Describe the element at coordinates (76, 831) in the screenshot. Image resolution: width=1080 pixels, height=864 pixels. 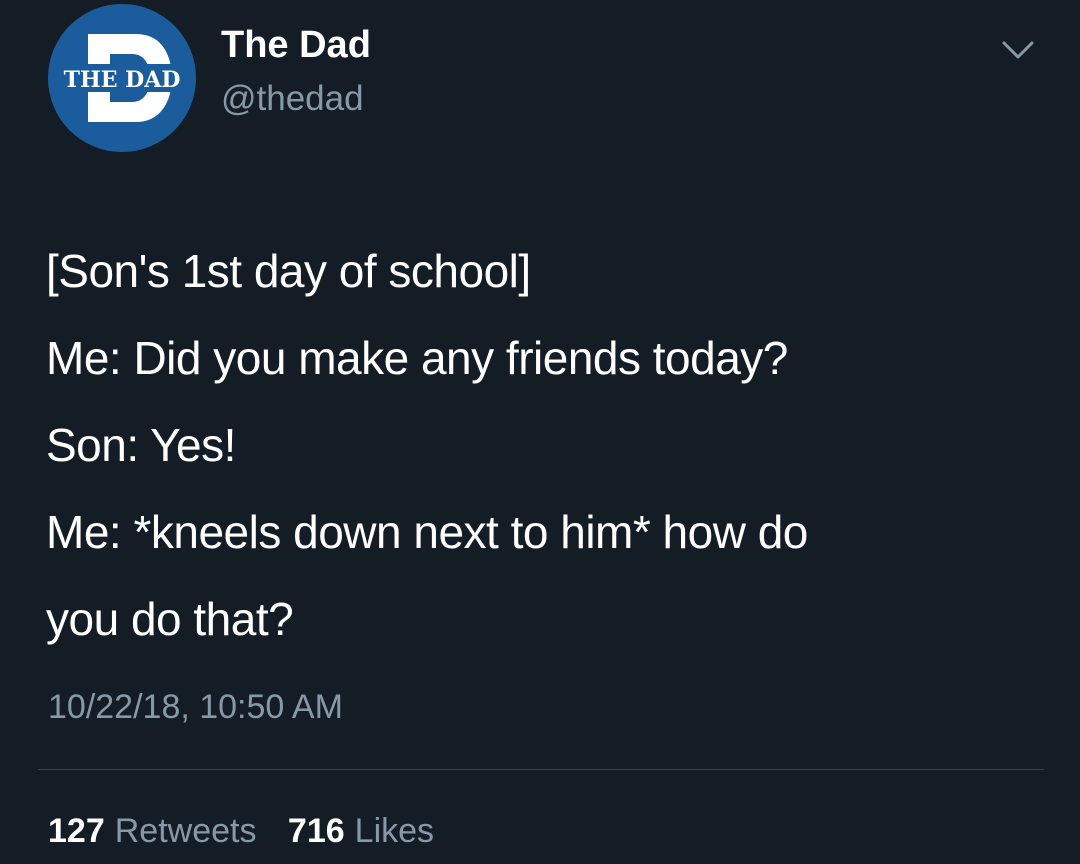
I see `retweets-count: 127` at that location.